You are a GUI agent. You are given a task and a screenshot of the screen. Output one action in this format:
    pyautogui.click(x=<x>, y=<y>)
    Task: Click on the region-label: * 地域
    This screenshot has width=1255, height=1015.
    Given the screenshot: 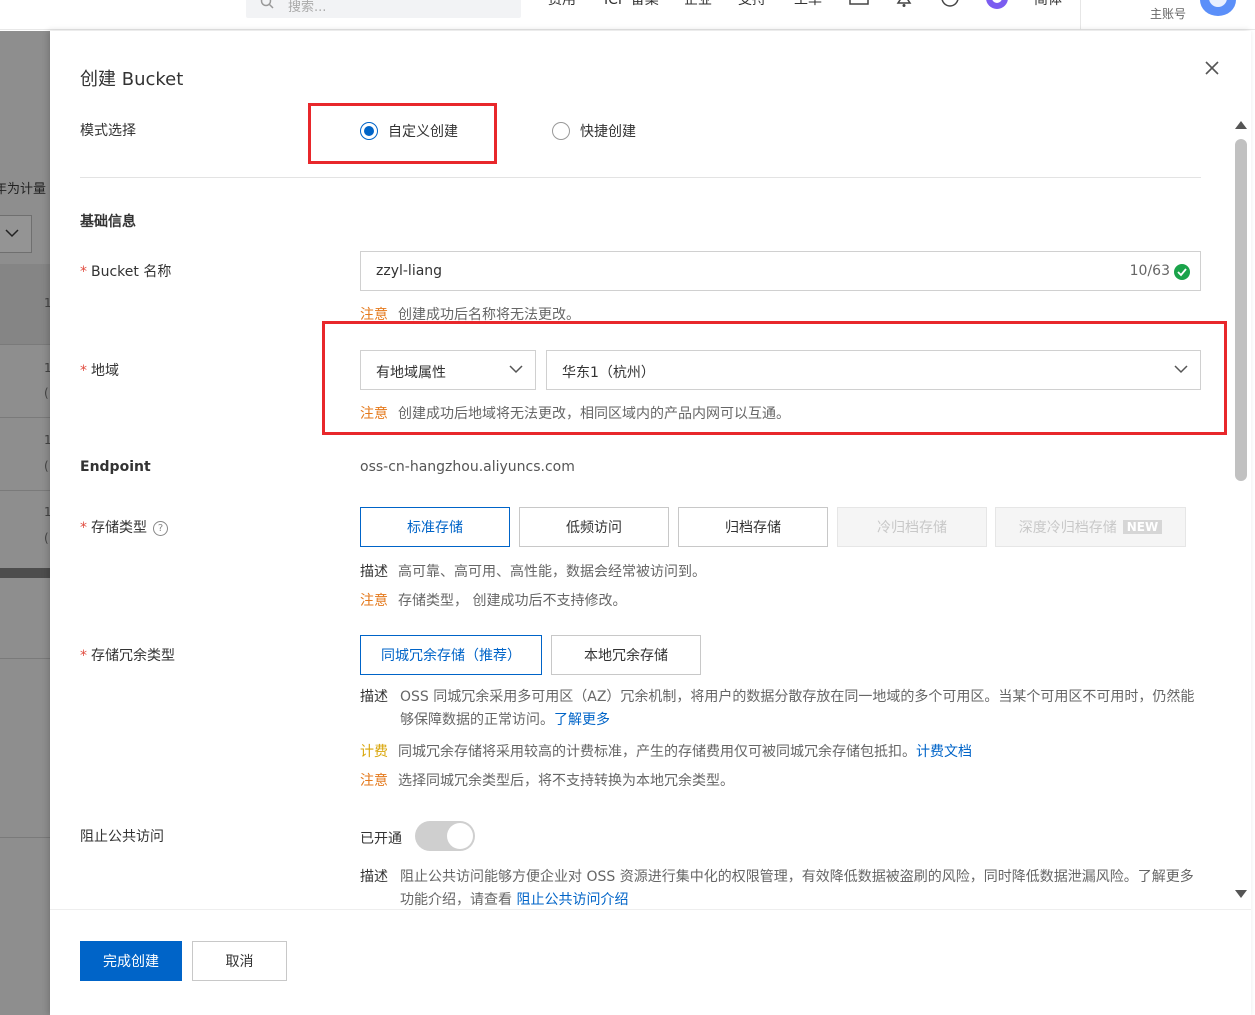 What is the action you would take?
    pyautogui.click(x=99, y=370)
    